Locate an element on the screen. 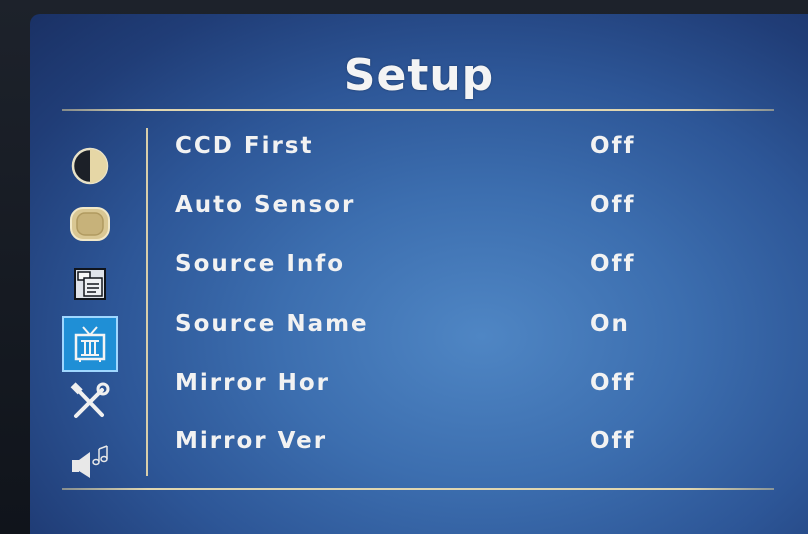 The image size is (808, 534). menu-item-auto-sensor: Auto Sensor Off is located at coordinates (455, 205).